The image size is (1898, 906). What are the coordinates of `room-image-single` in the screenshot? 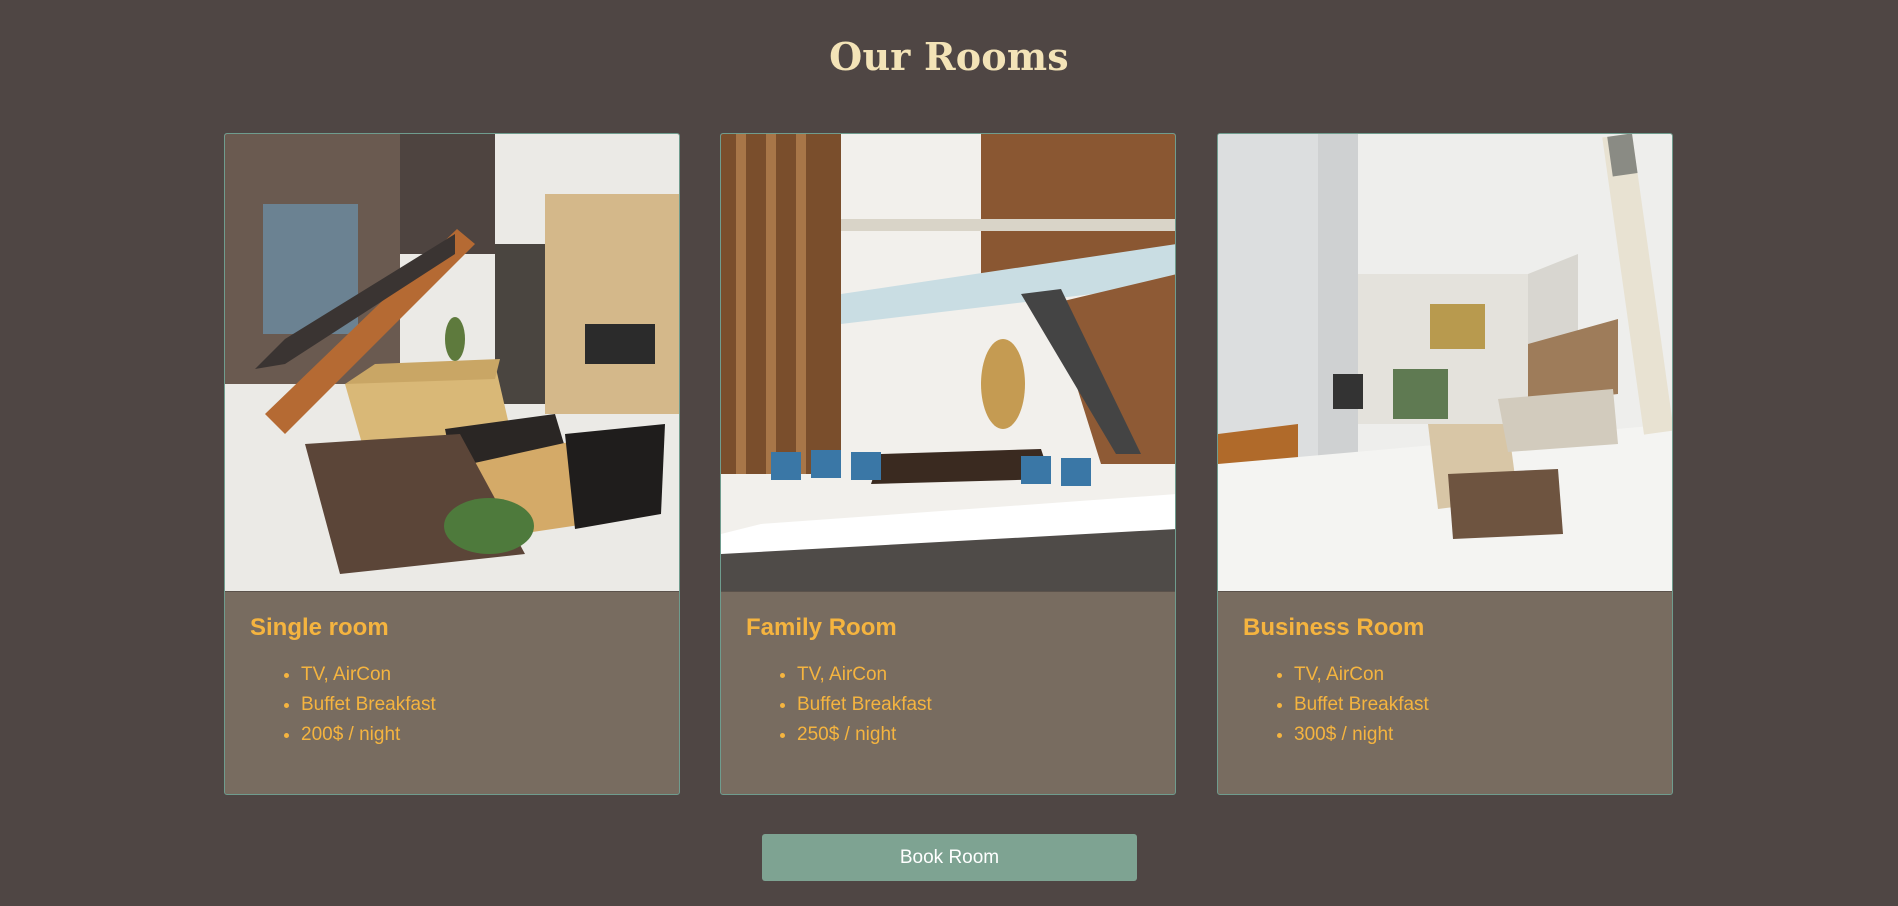 It's located at (452, 363).